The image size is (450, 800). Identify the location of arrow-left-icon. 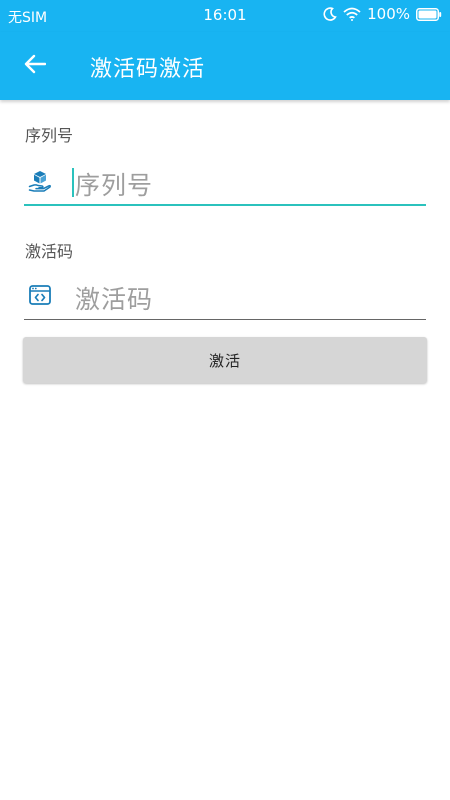
(35, 66).